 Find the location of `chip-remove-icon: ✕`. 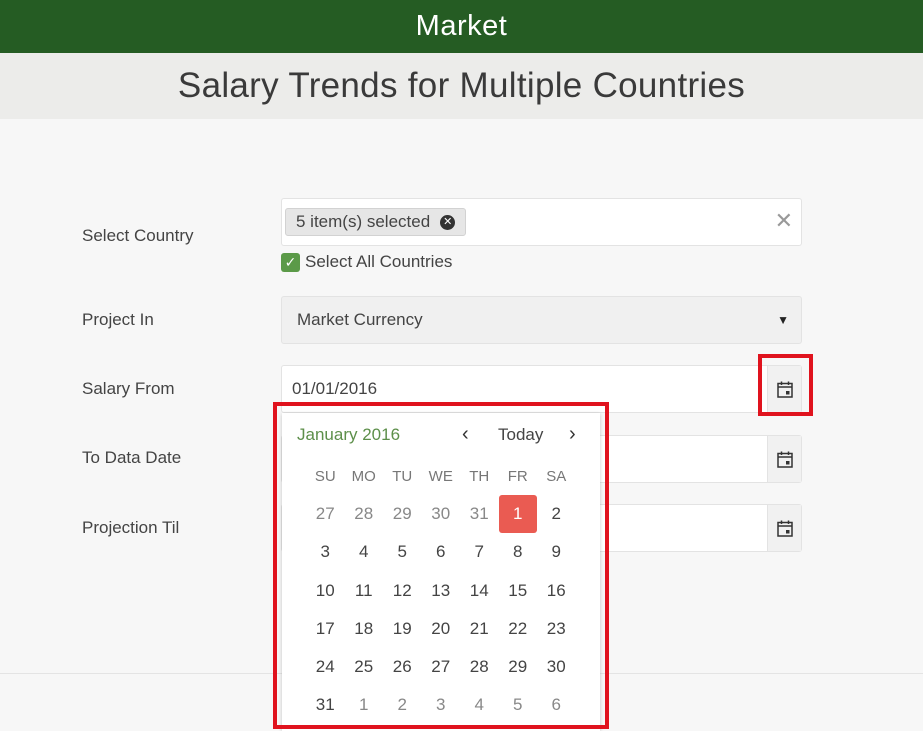

chip-remove-icon: ✕ is located at coordinates (448, 222).